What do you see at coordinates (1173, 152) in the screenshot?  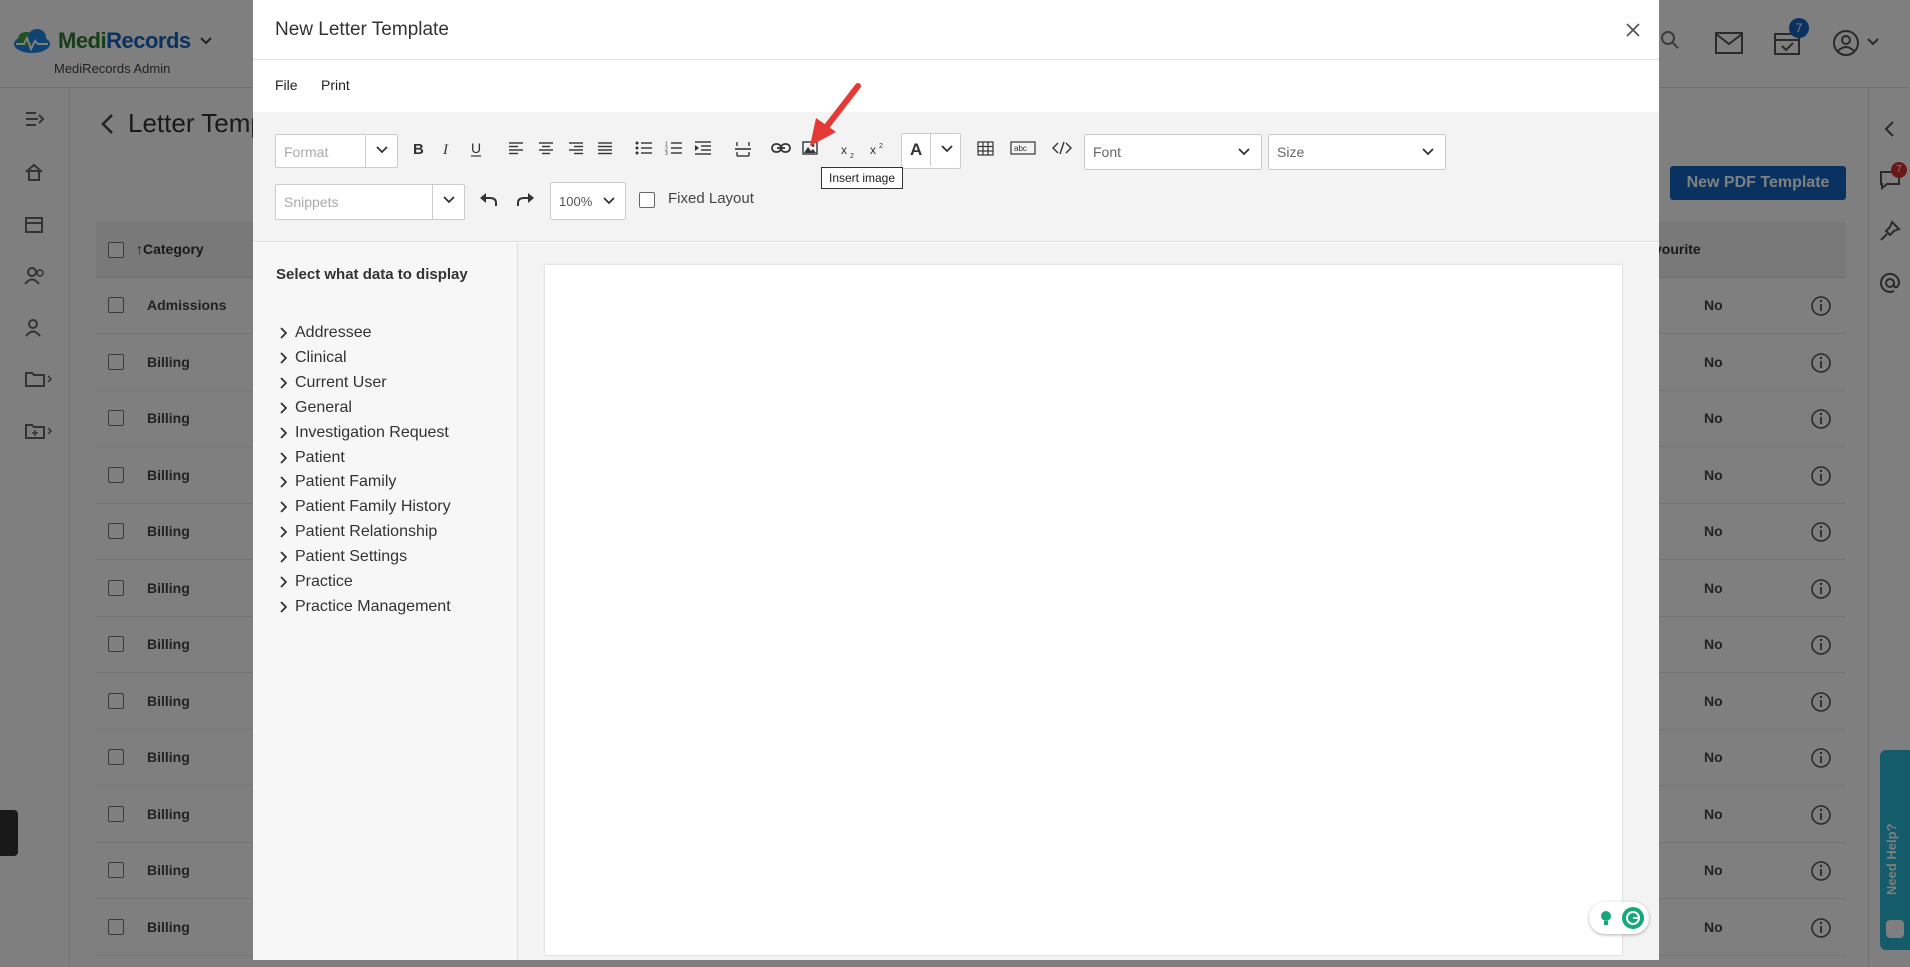 I see `font-select: Font` at bounding box center [1173, 152].